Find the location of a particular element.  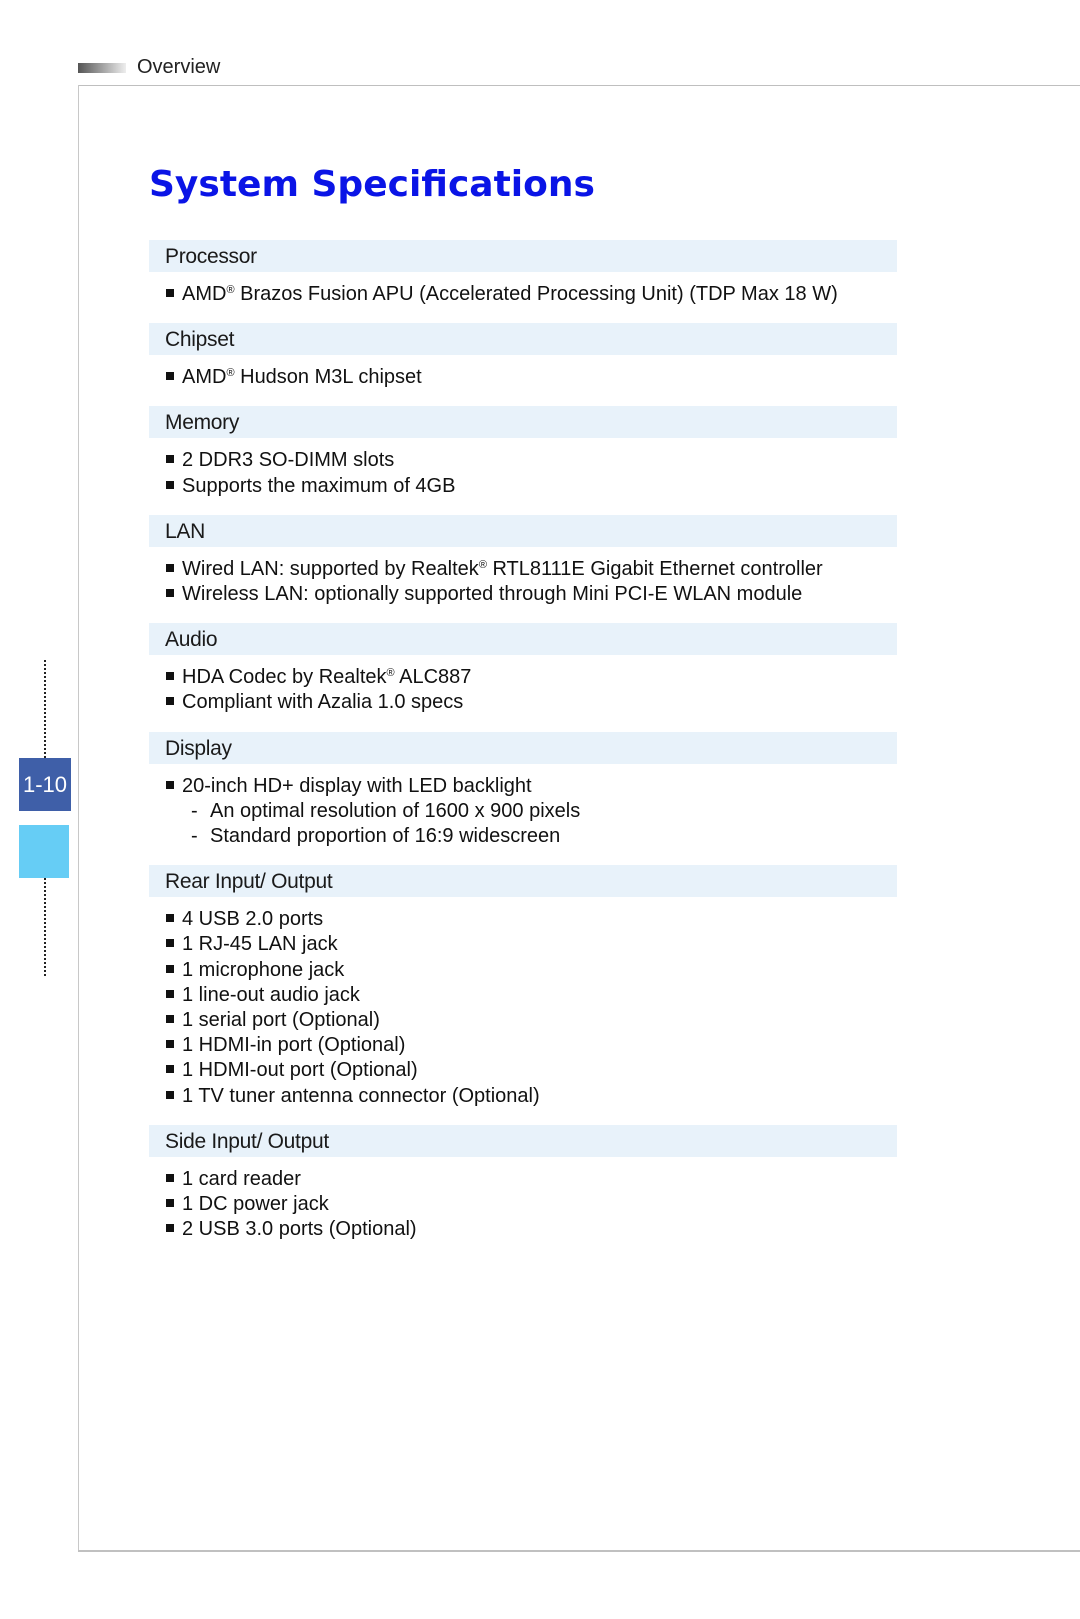

section-heading: Side Input/ Output is located at coordinates (523, 1140).